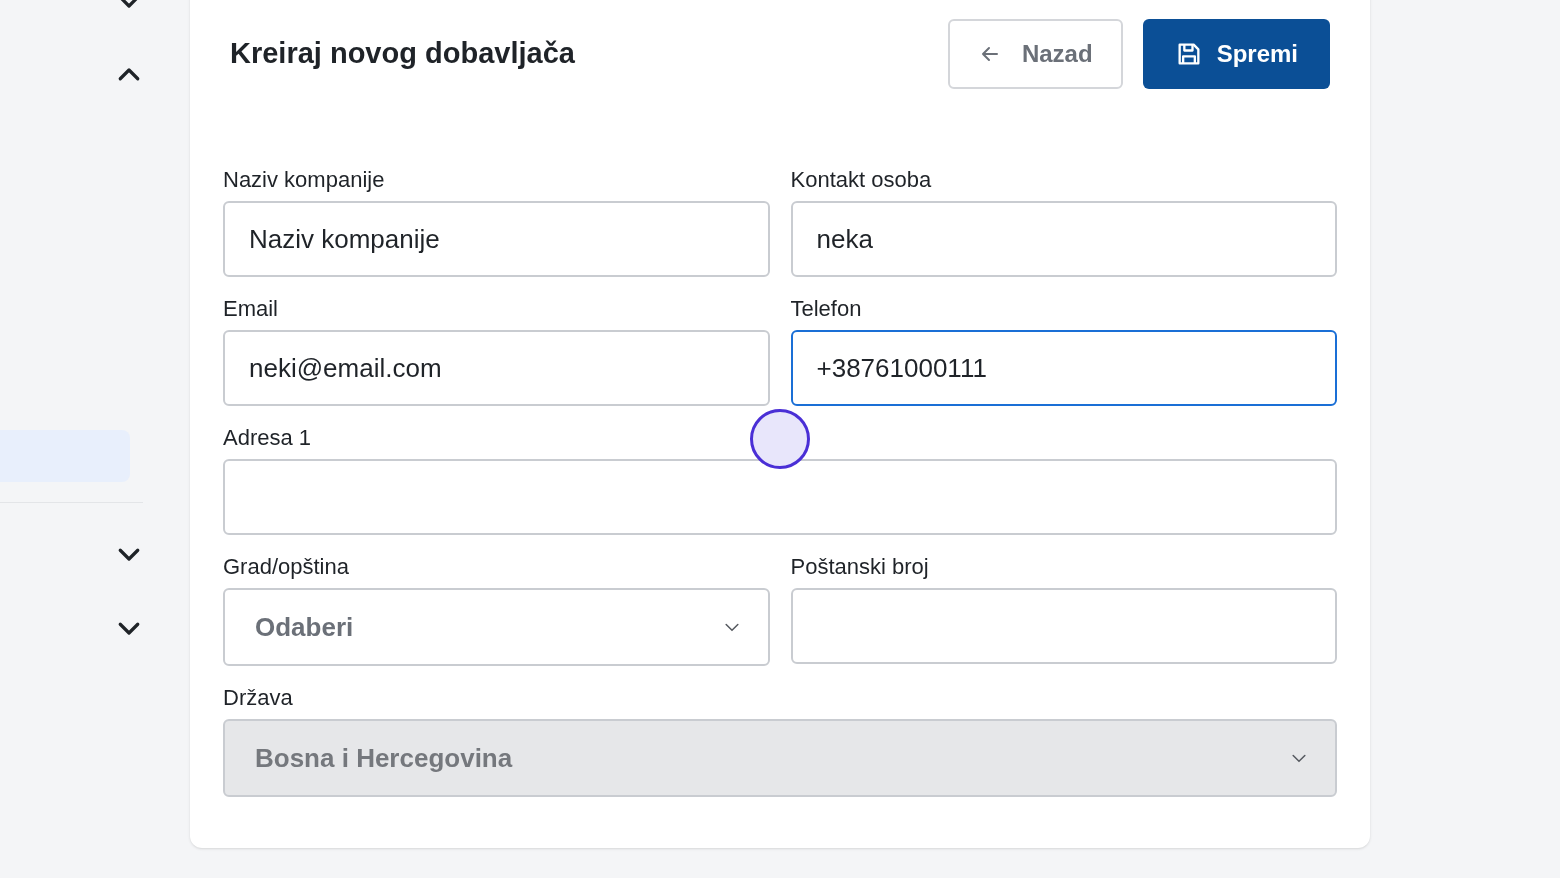  What do you see at coordinates (402, 54) in the screenshot?
I see `page-title: Kreiraj novog dobavljača` at bounding box center [402, 54].